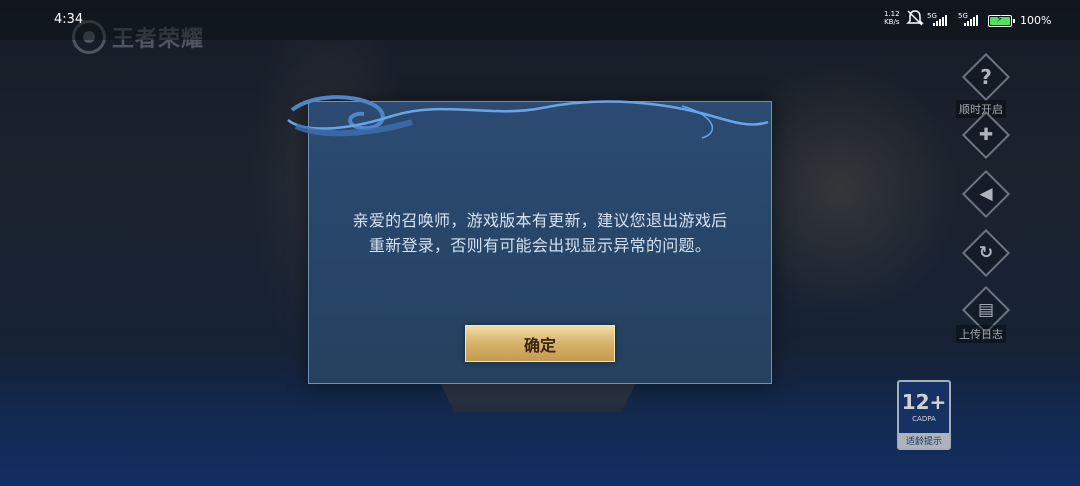 The height and width of the screenshot is (486, 1080). Describe the element at coordinates (892, 14) in the screenshot. I see `network-speed-value: 1.12` at that location.